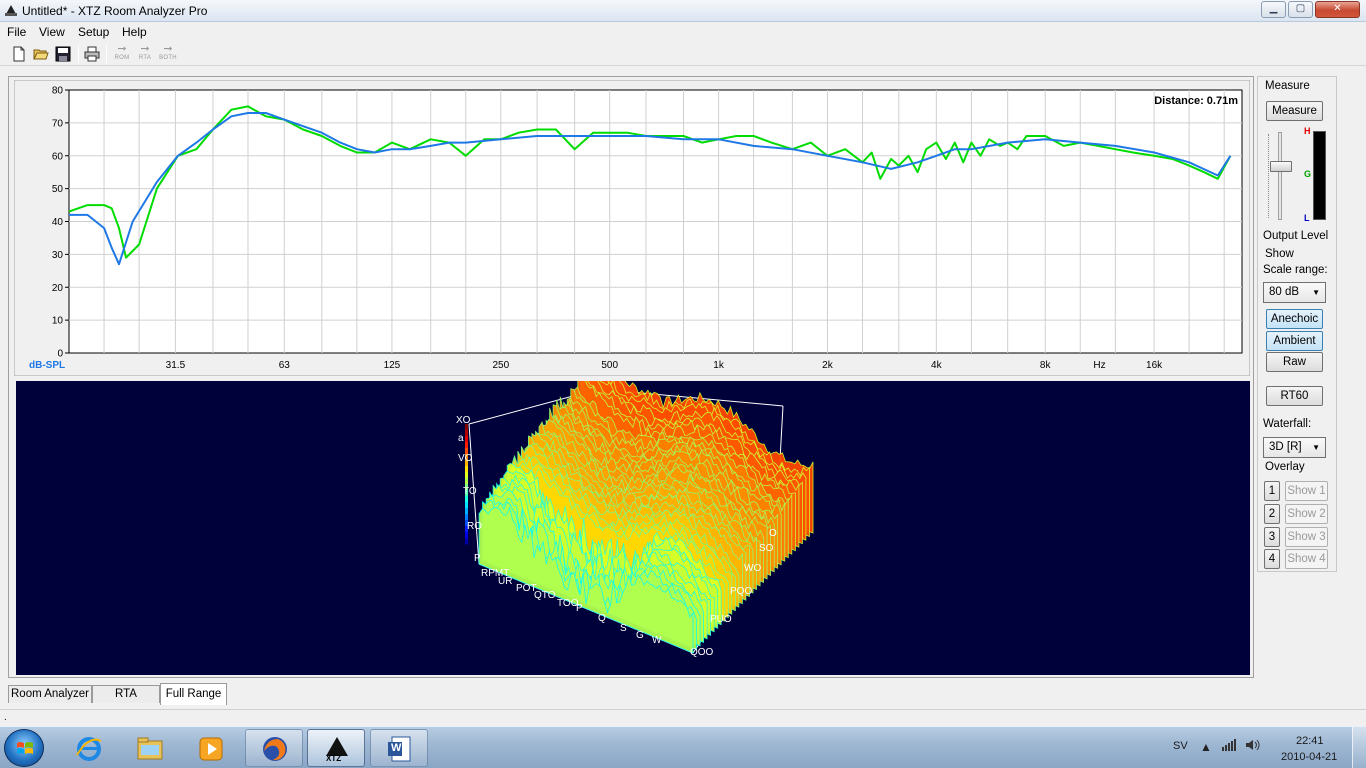 The image size is (1366, 768). Describe the element at coordinates (336, 748) in the screenshot. I see `taskbar-xtz-room-analyzer: XTZ` at that location.